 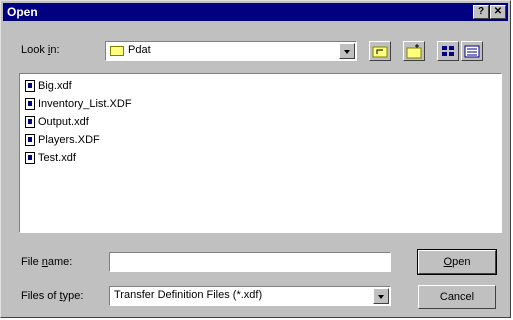 What do you see at coordinates (117, 51) in the screenshot?
I see `folder-icon` at bounding box center [117, 51].